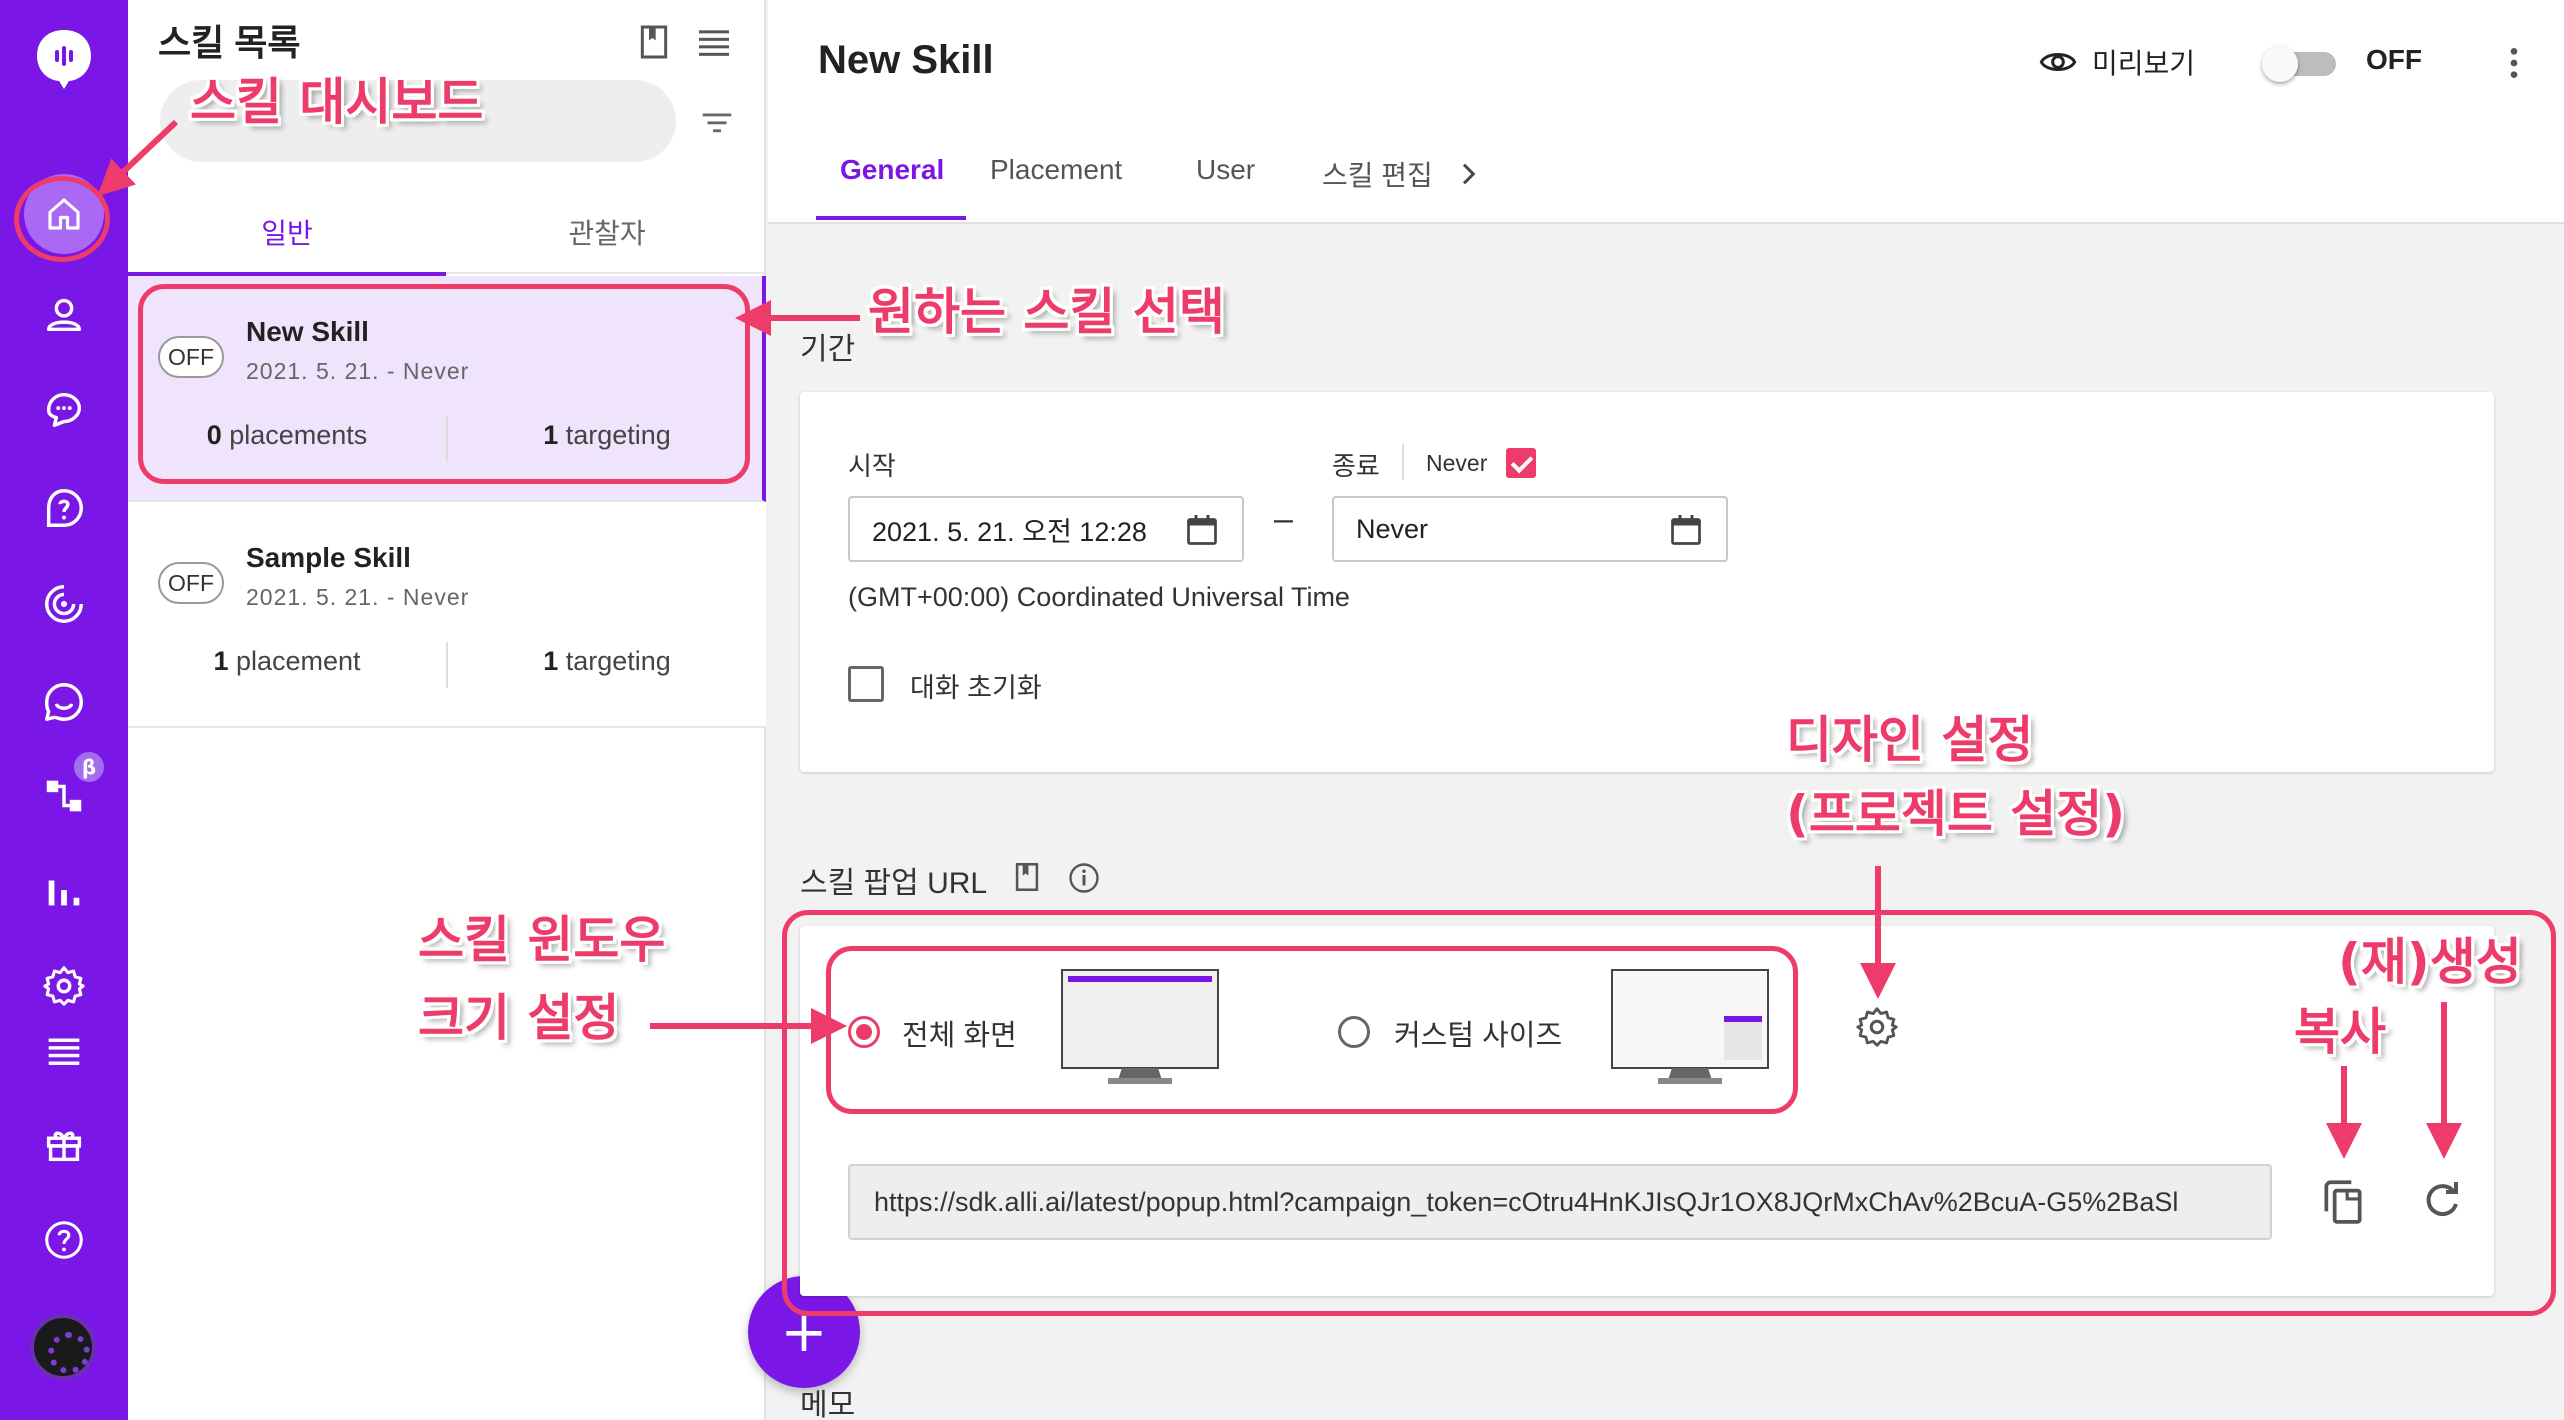 This screenshot has height=1420, width=2564. What do you see at coordinates (872, 466) in the screenshot?
I see `start-label: 시작` at bounding box center [872, 466].